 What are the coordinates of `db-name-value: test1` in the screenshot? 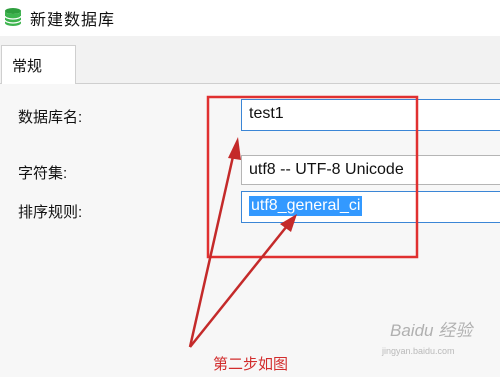 It's located at (266, 113).